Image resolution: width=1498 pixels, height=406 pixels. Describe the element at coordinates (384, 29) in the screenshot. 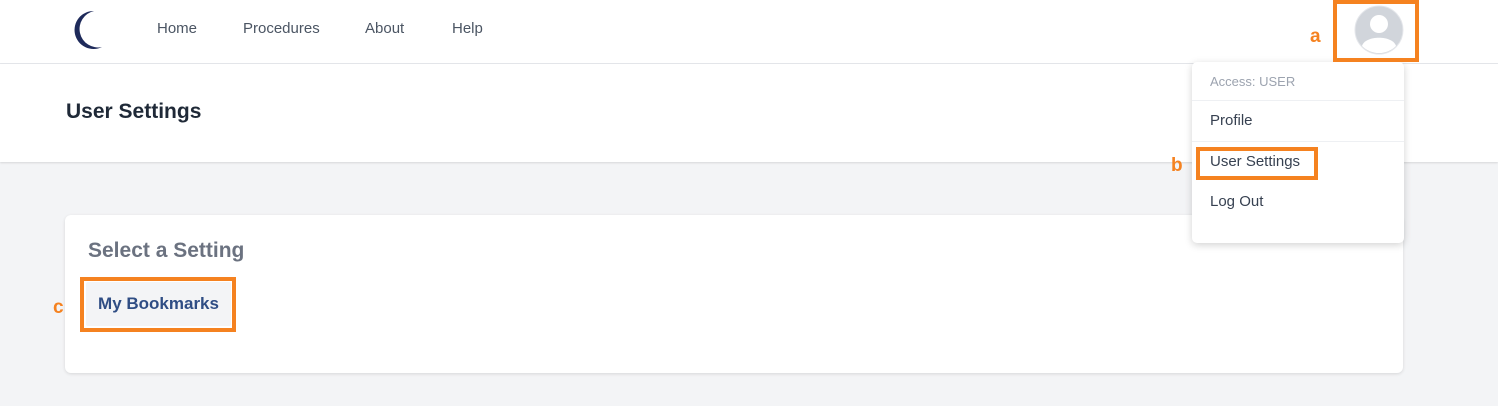

I see `nav-about-link: About` at that location.